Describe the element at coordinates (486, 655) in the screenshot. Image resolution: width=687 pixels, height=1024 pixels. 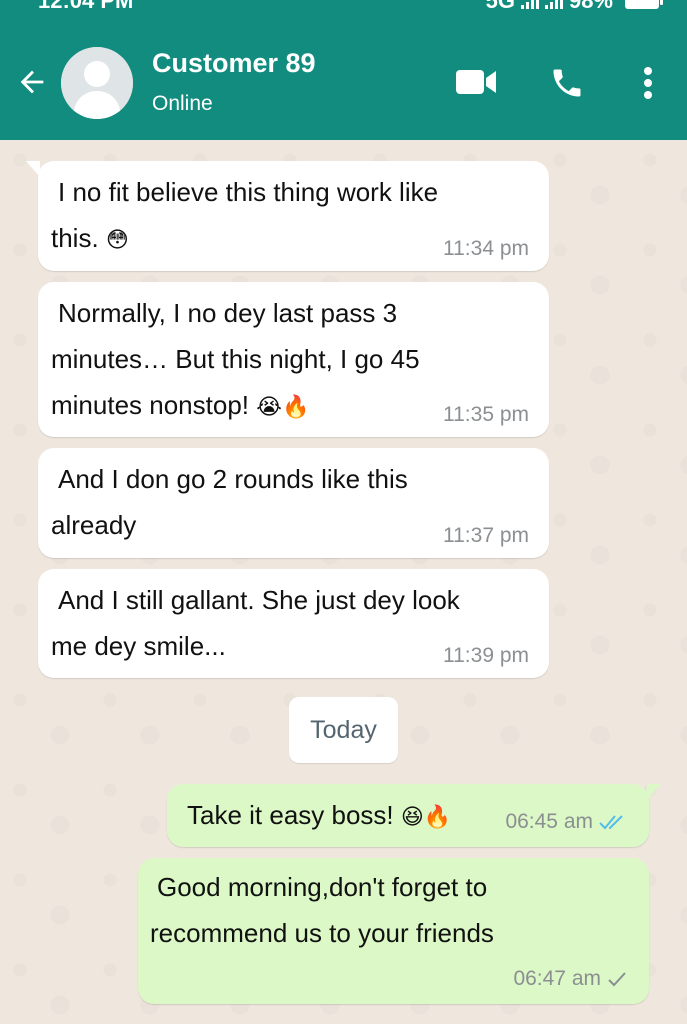
I see `message-time: 11:39 pm` at that location.